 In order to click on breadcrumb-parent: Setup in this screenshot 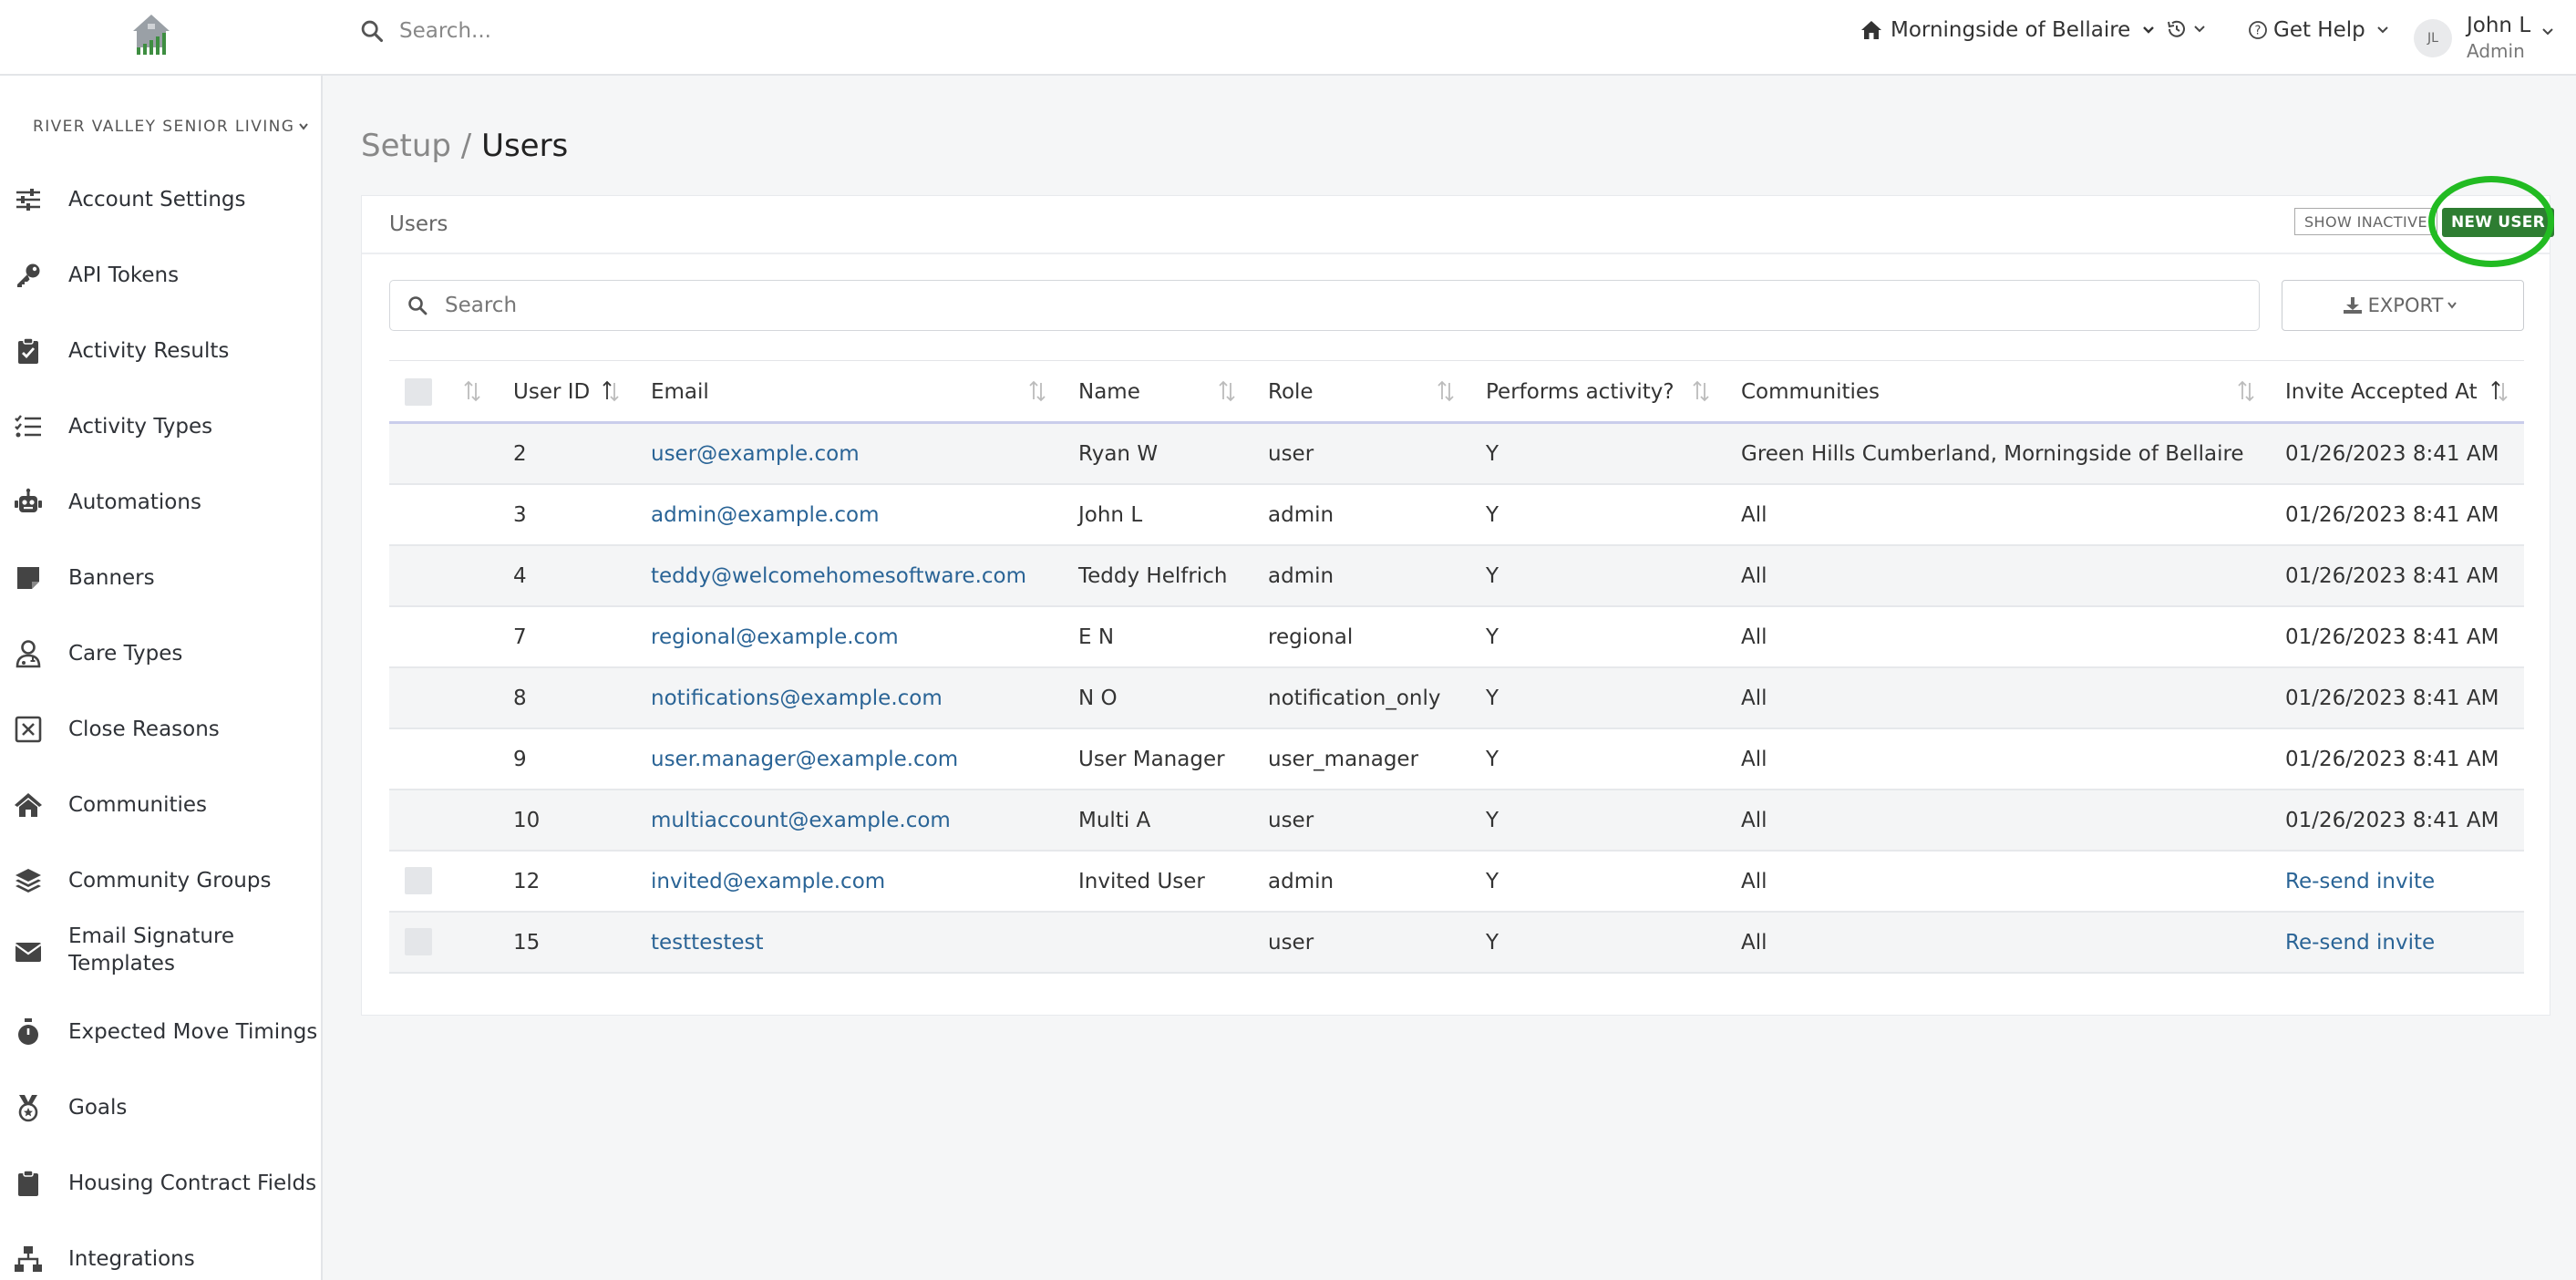, I will do `click(406, 146)`.